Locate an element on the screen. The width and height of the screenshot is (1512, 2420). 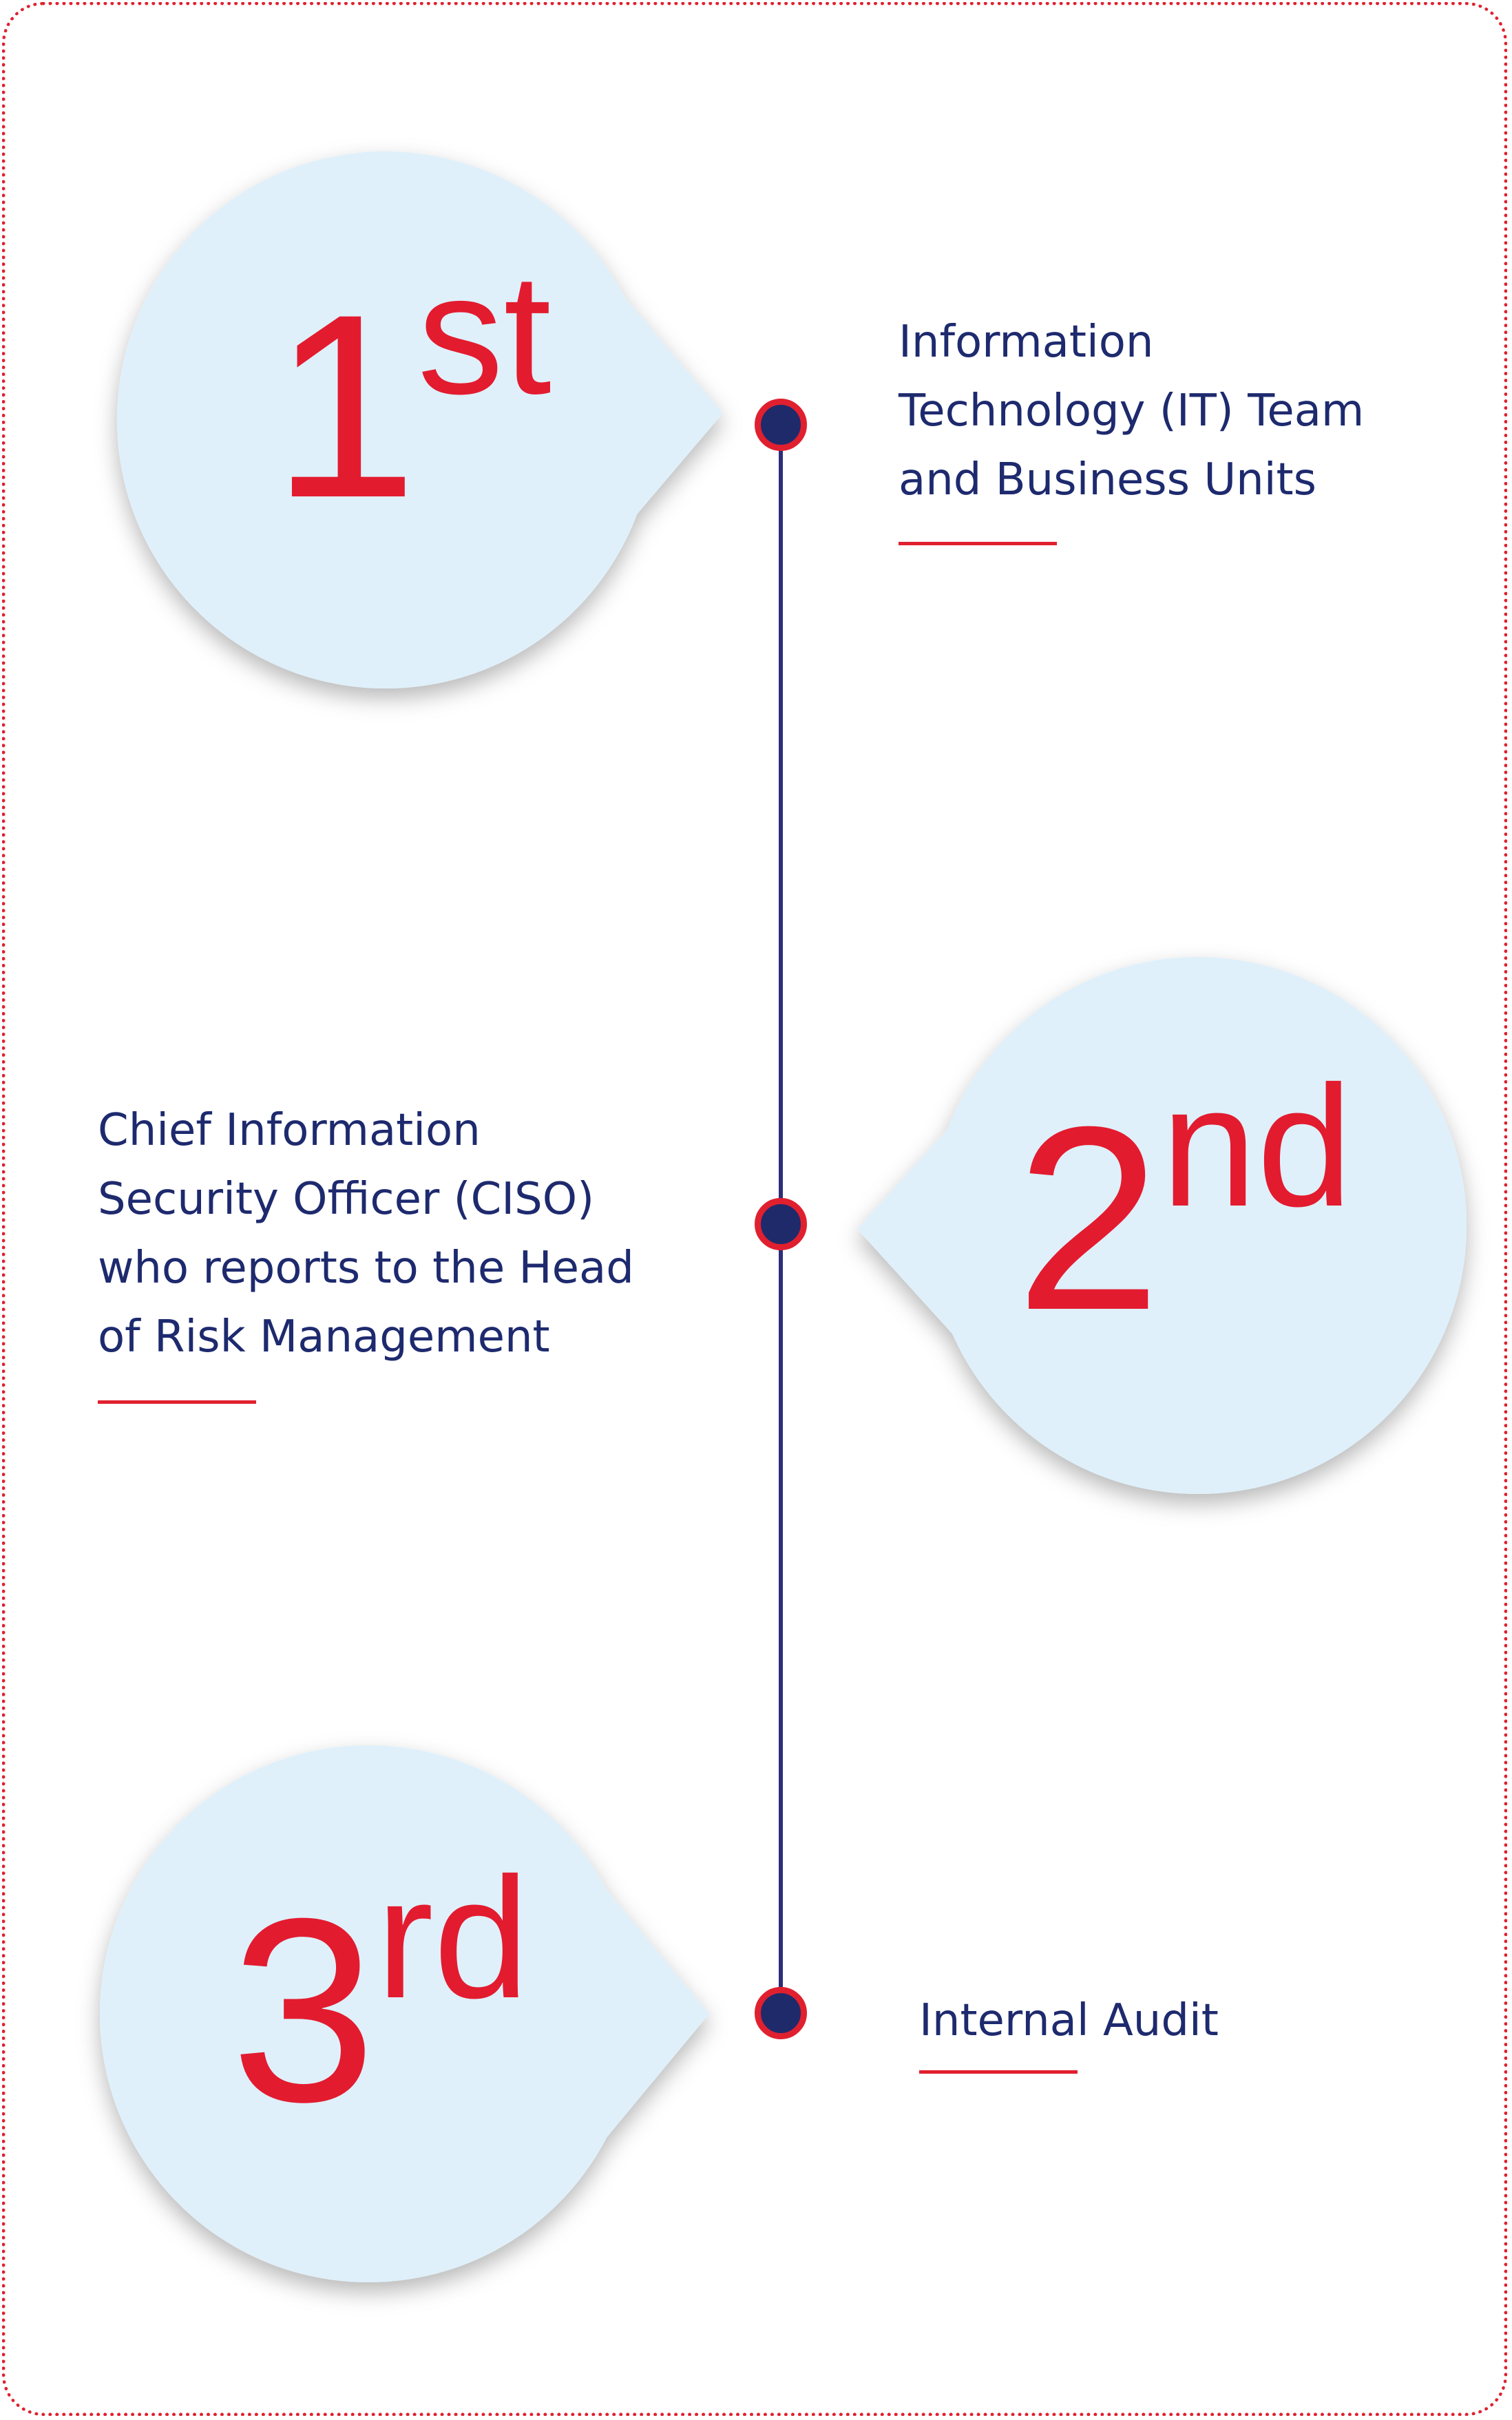
label-line: Security Officer (CISO) is located at coordinates (346, 1199).